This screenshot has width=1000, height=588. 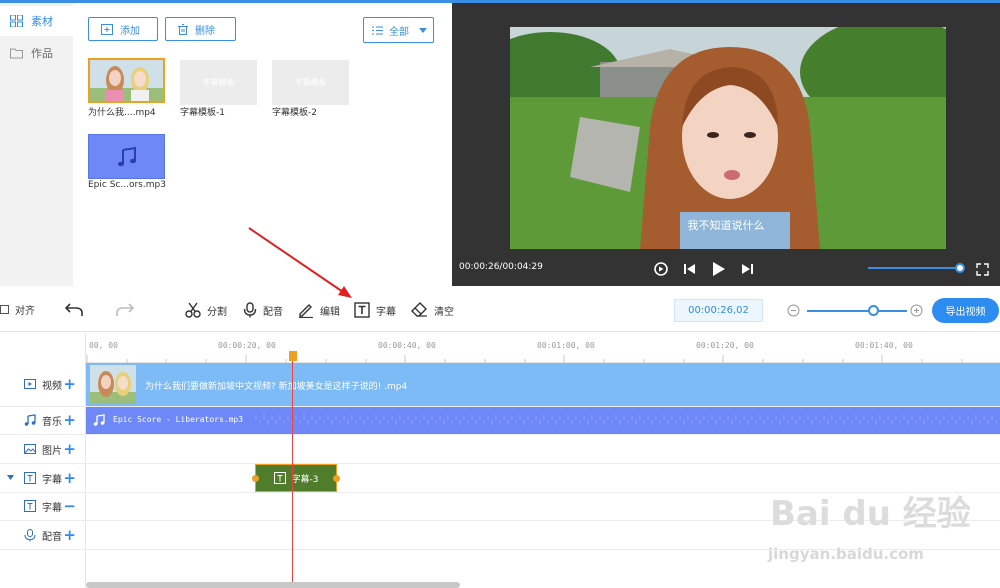 What do you see at coordinates (16, 21) in the screenshot?
I see `grid-icon` at bounding box center [16, 21].